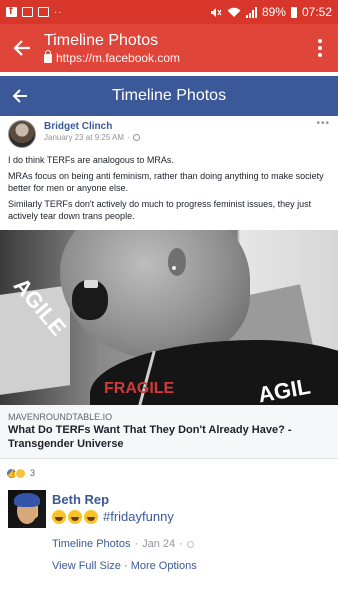  What do you see at coordinates (234, 12) in the screenshot?
I see `wifi-icon` at bounding box center [234, 12].